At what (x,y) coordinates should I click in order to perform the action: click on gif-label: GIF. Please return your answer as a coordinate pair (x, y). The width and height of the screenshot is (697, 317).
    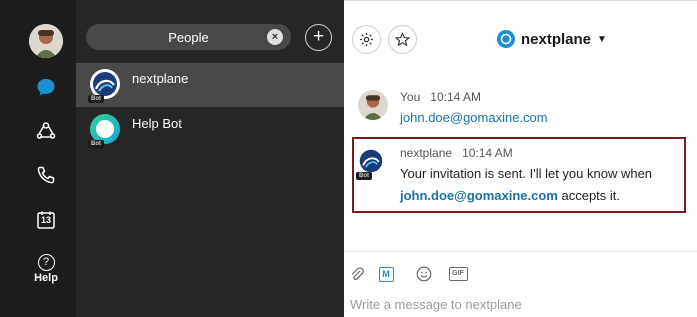
    Looking at the image, I should click on (458, 273).